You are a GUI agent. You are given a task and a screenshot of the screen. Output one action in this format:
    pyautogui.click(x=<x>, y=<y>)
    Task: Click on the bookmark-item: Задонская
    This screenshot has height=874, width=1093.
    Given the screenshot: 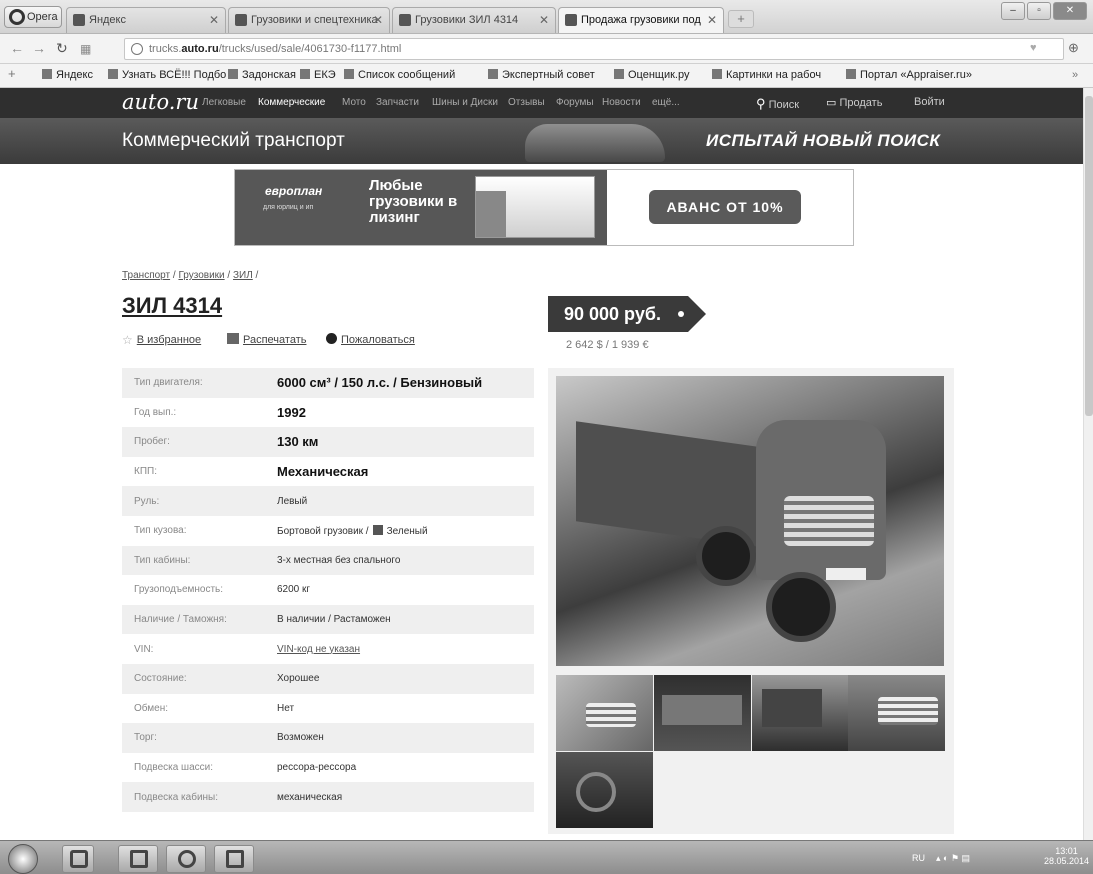 What is the action you would take?
    pyautogui.click(x=262, y=75)
    